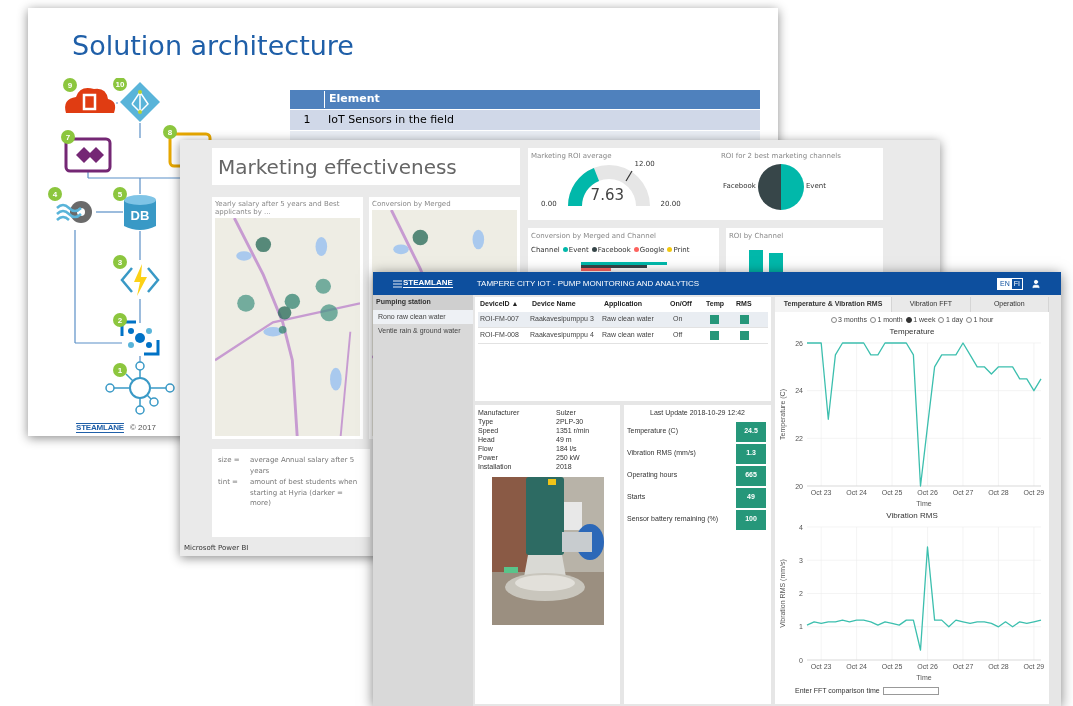 This screenshot has width=1073, height=706. What do you see at coordinates (120, 262) in the screenshot?
I see `step-badge: 3` at bounding box center [120, 262].